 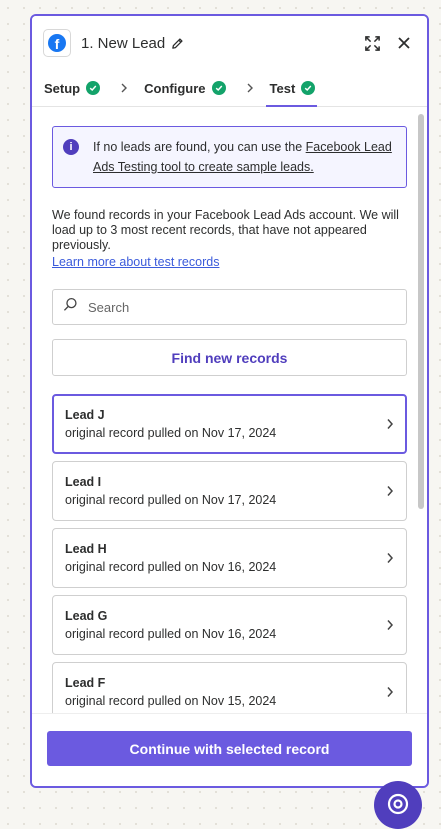 I want to click on close-icon, so click(x=404, y=43).